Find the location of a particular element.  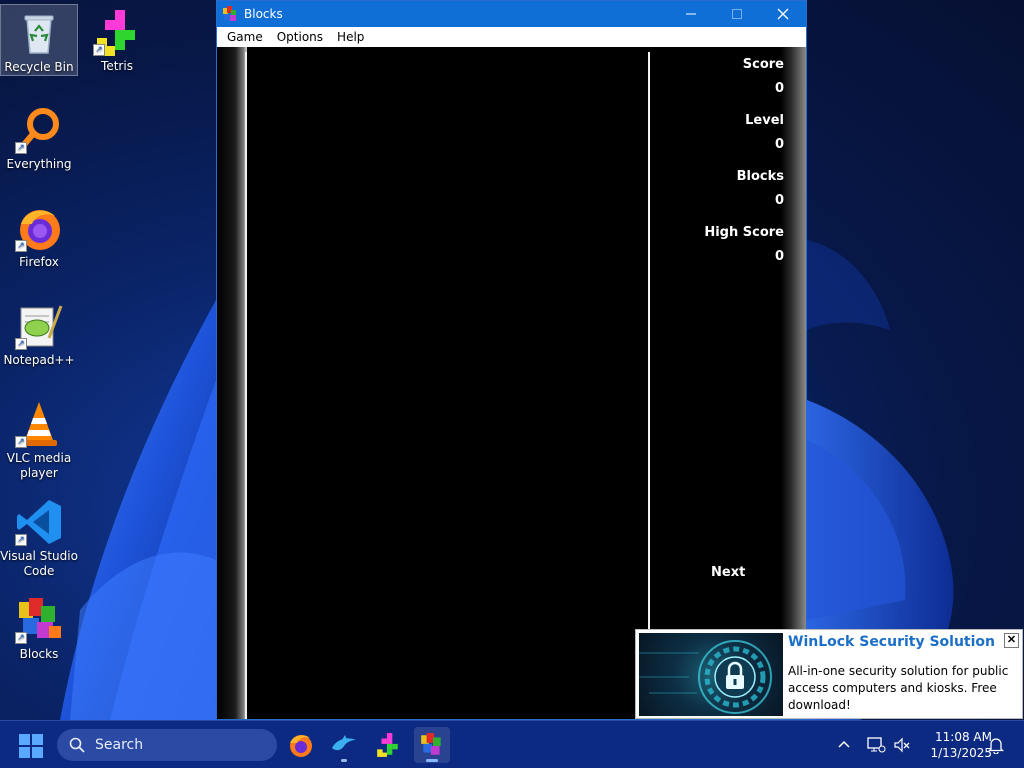

taskbar-blocks is located at coordinates (432, 745).